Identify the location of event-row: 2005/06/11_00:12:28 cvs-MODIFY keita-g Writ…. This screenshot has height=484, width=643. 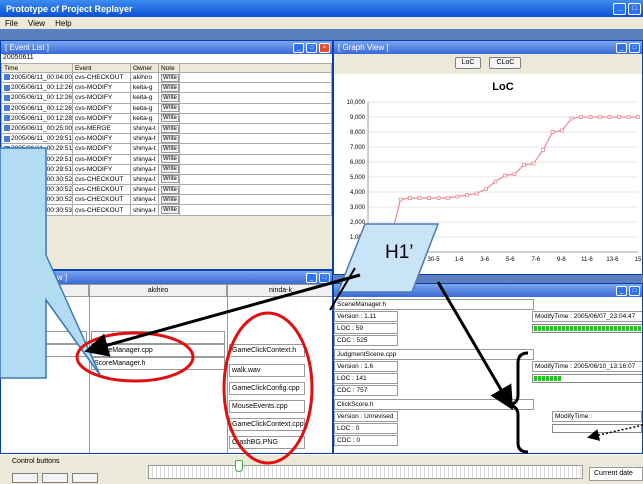
(166, 118).